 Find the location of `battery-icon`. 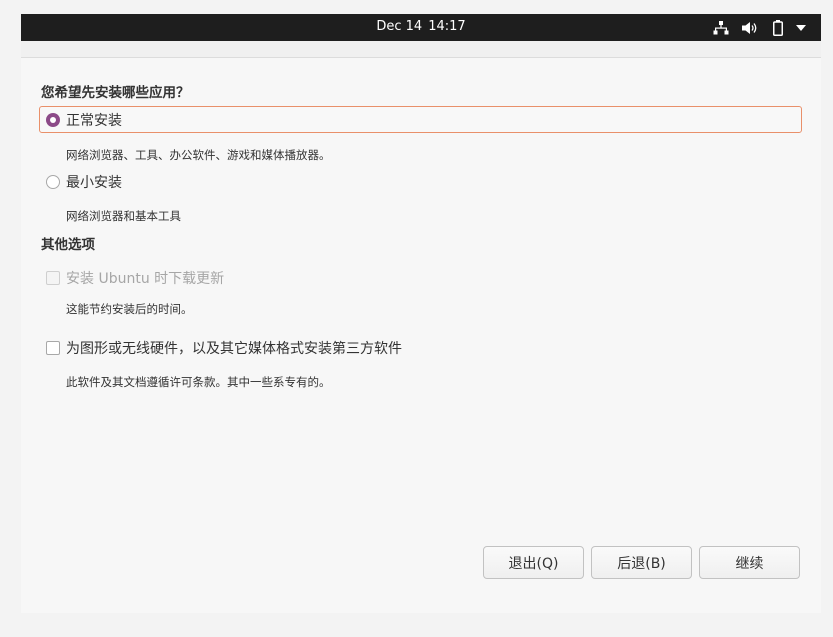

battery-icon is located at coordinates (778, 27).